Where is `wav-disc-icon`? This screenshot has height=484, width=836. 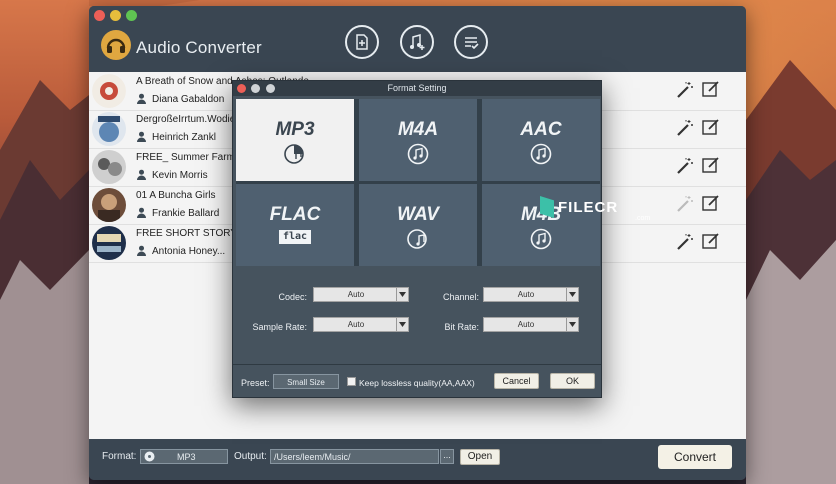 wav-disc-icon is located at coordinates (417, 239).